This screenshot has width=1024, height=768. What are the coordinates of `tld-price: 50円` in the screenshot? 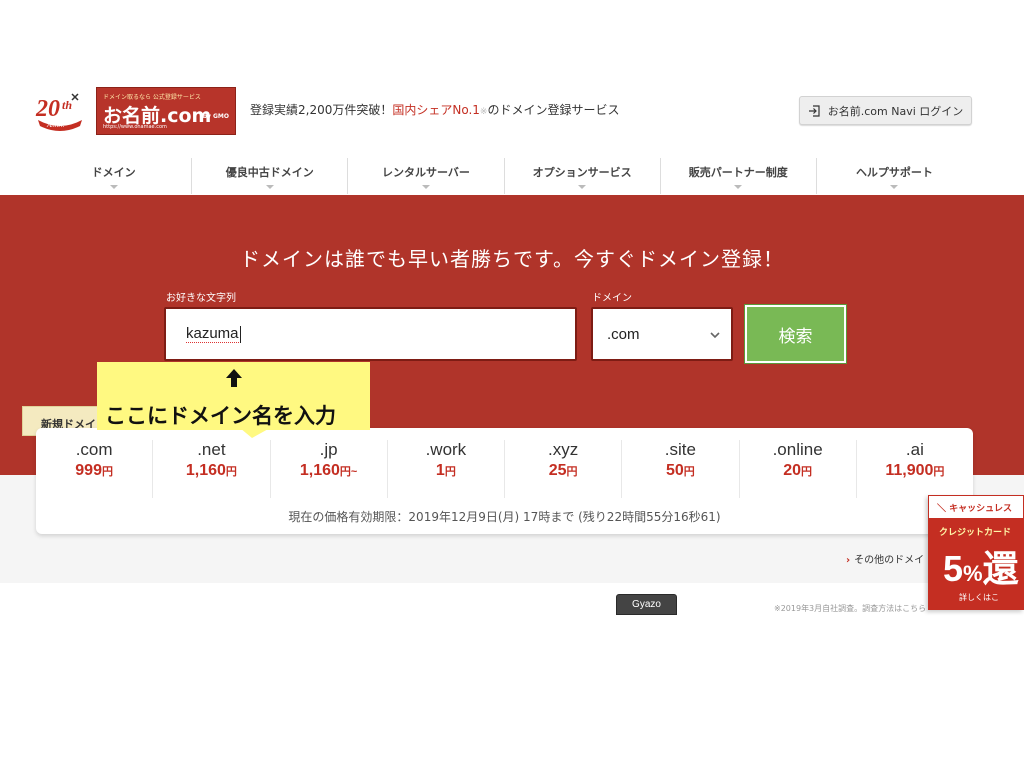 It's located at (680, 470).